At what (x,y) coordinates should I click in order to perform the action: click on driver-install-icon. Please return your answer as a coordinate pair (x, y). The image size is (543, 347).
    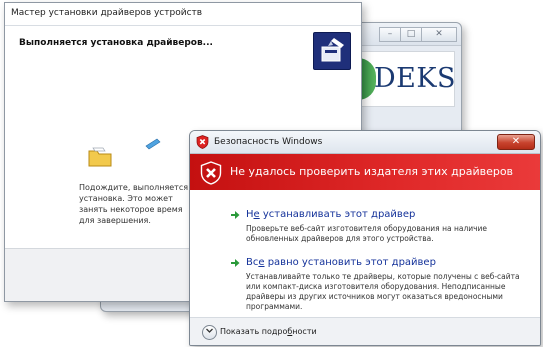
    Looking at the image, I should click on (332, 51).